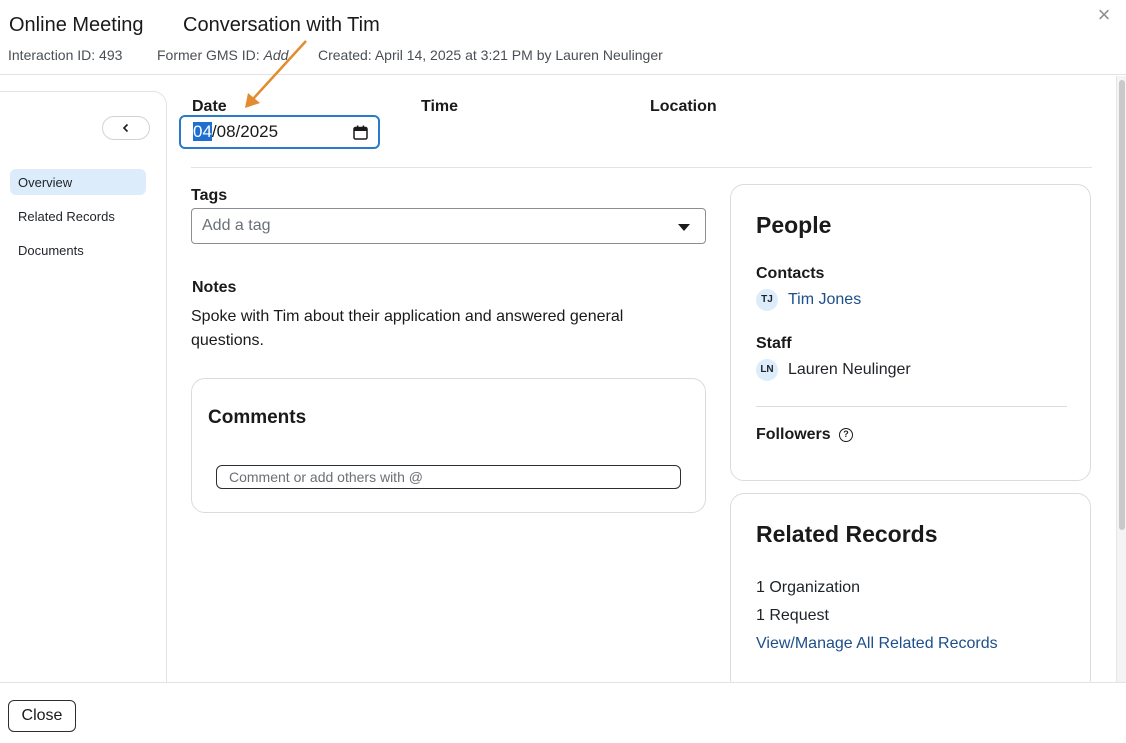 This screenshot has height=743, width=1126. I want to click on comment-input: Comment or add others with @, so click(448, 477).